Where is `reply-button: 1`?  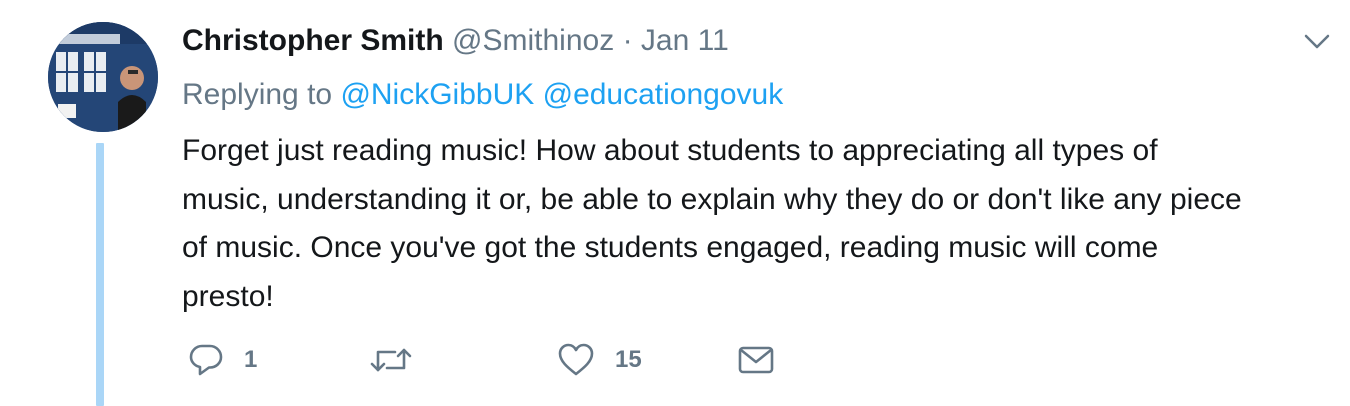 reply-button: 1 is located at coordinates (222, 360).